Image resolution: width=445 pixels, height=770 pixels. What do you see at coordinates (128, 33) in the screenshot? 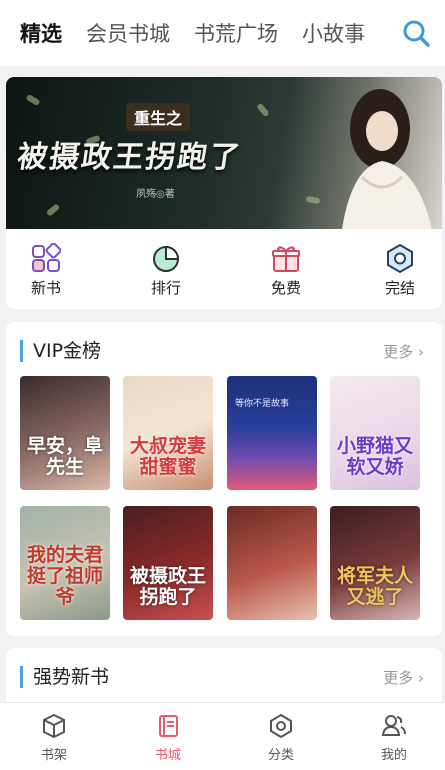
I see `tab-member-store: 会员书城` at bounding box center [128, 33].